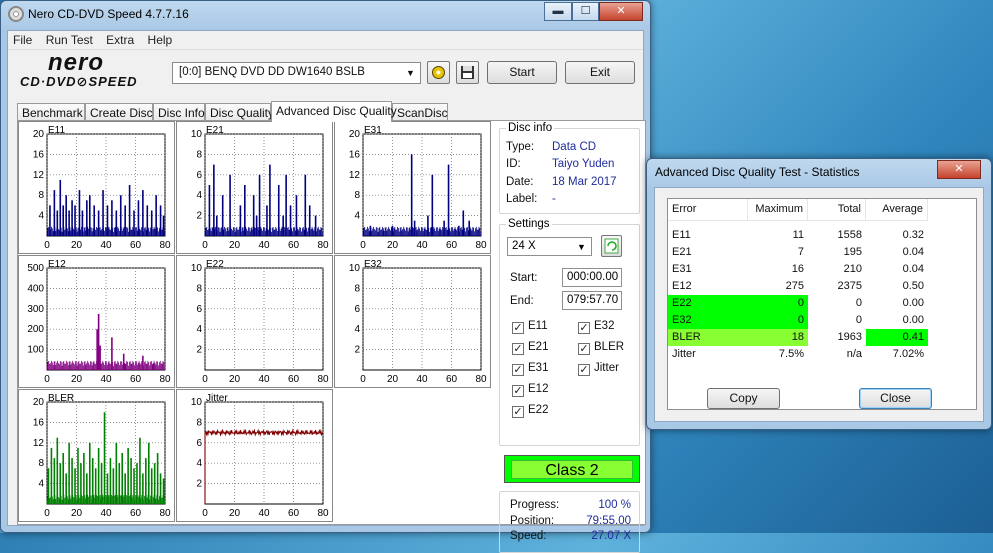 The height and width of the screenshot is (553, 993). I want to click on checkbox-bler-label: BLER, so click(609, 347).